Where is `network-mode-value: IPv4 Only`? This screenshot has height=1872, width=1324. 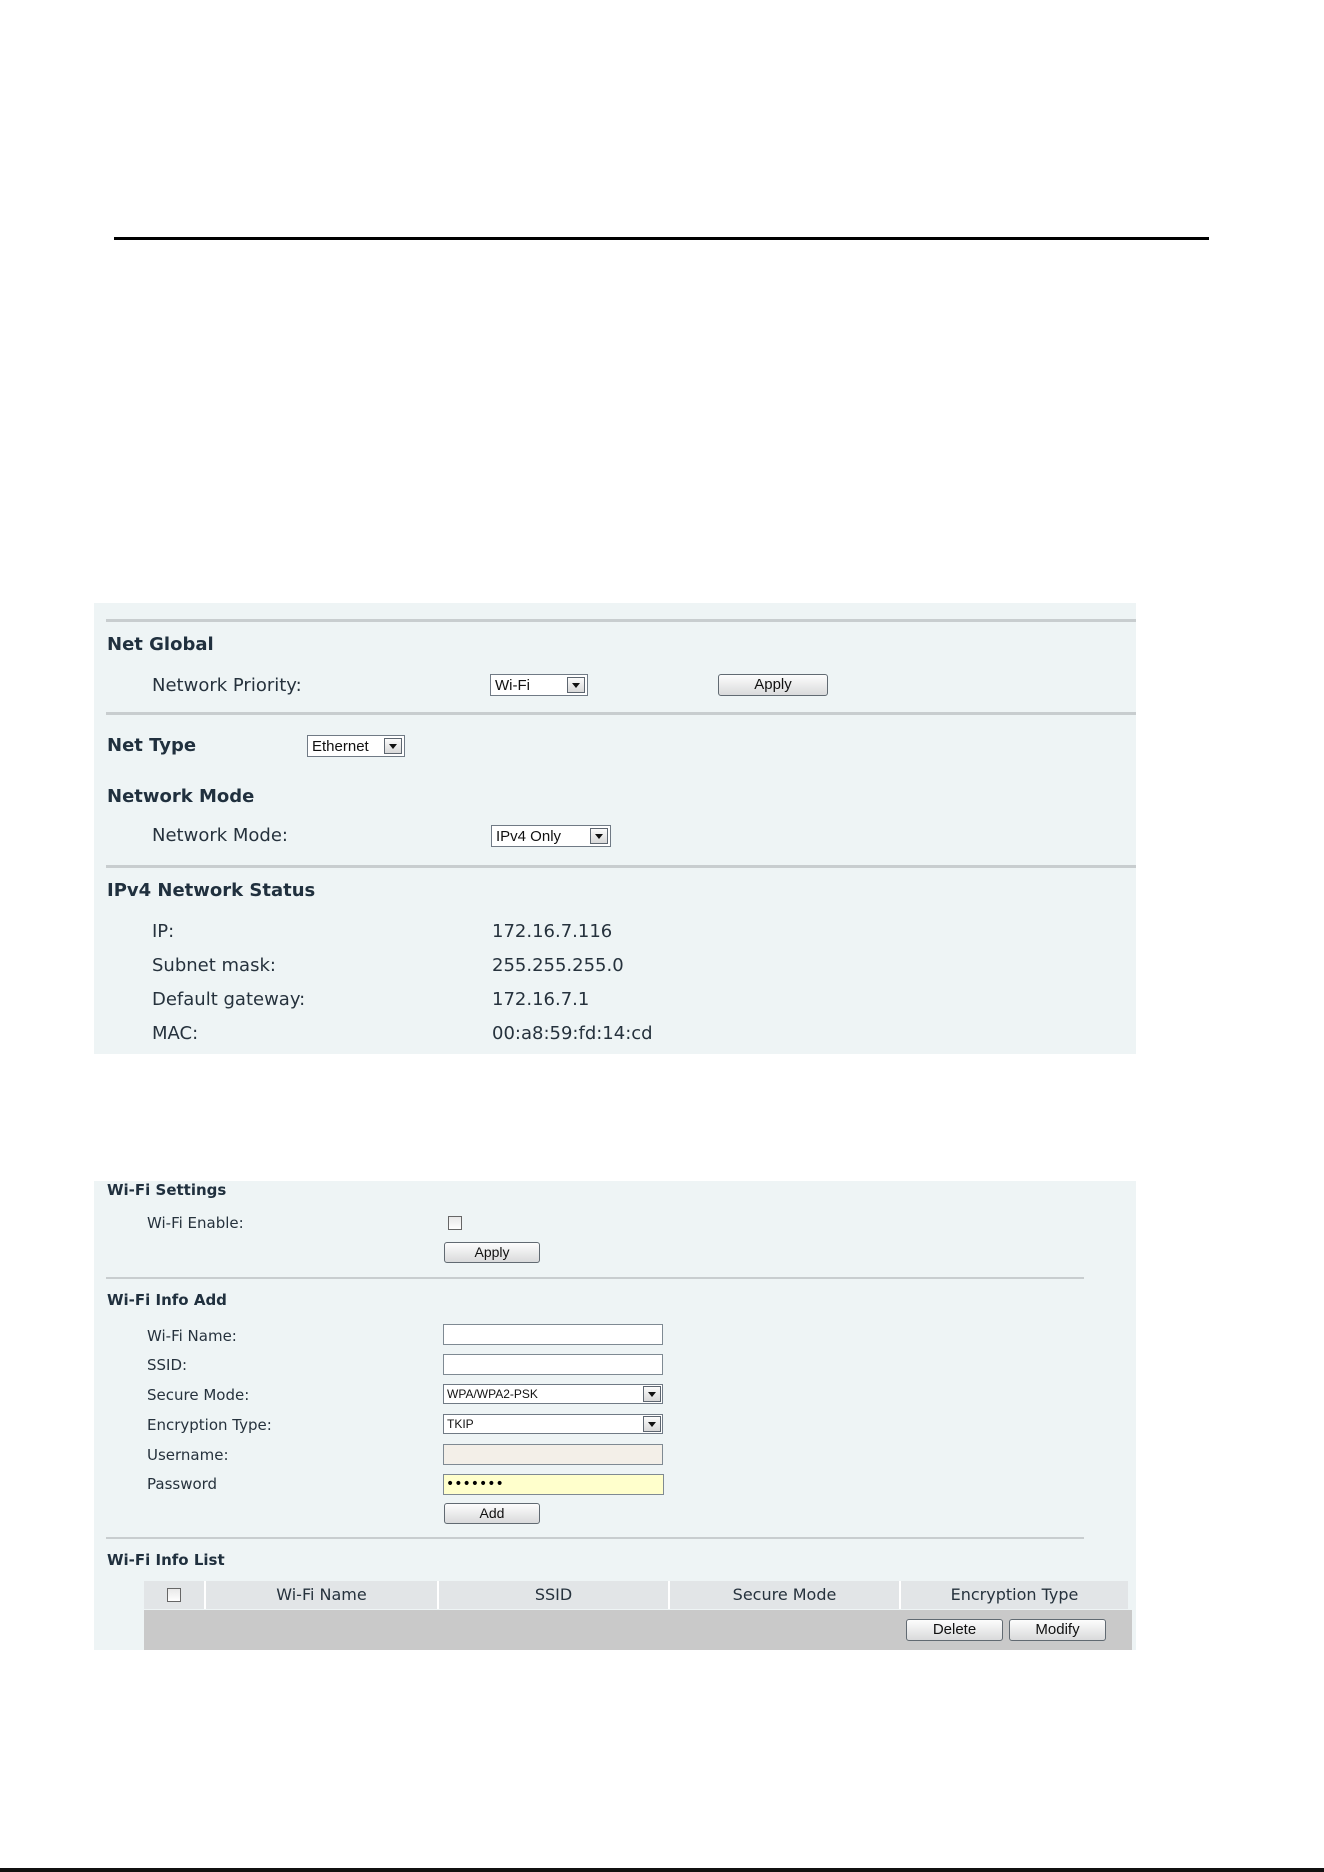 network-mode-value: IPv4 Only is located at coordinates (529, 836).